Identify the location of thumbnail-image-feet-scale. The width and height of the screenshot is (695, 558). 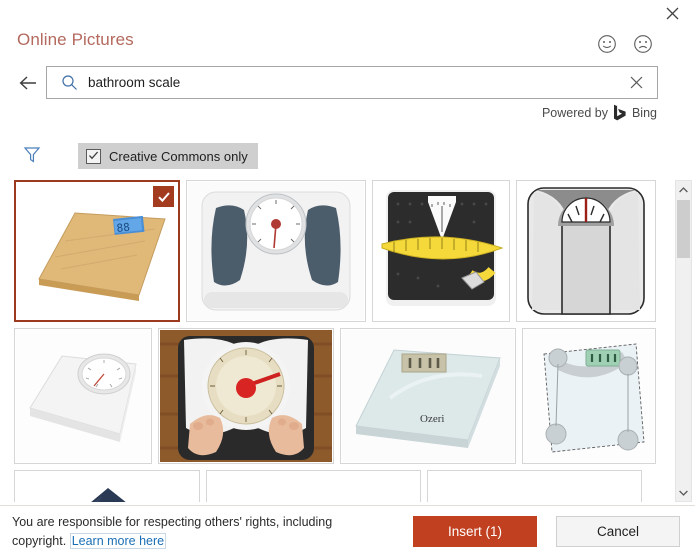
(246, 396).